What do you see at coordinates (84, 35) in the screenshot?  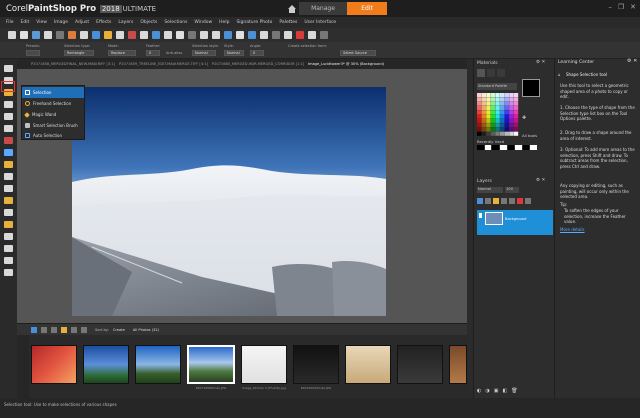 I see `redo-icon` at bounding box center [84, 35].